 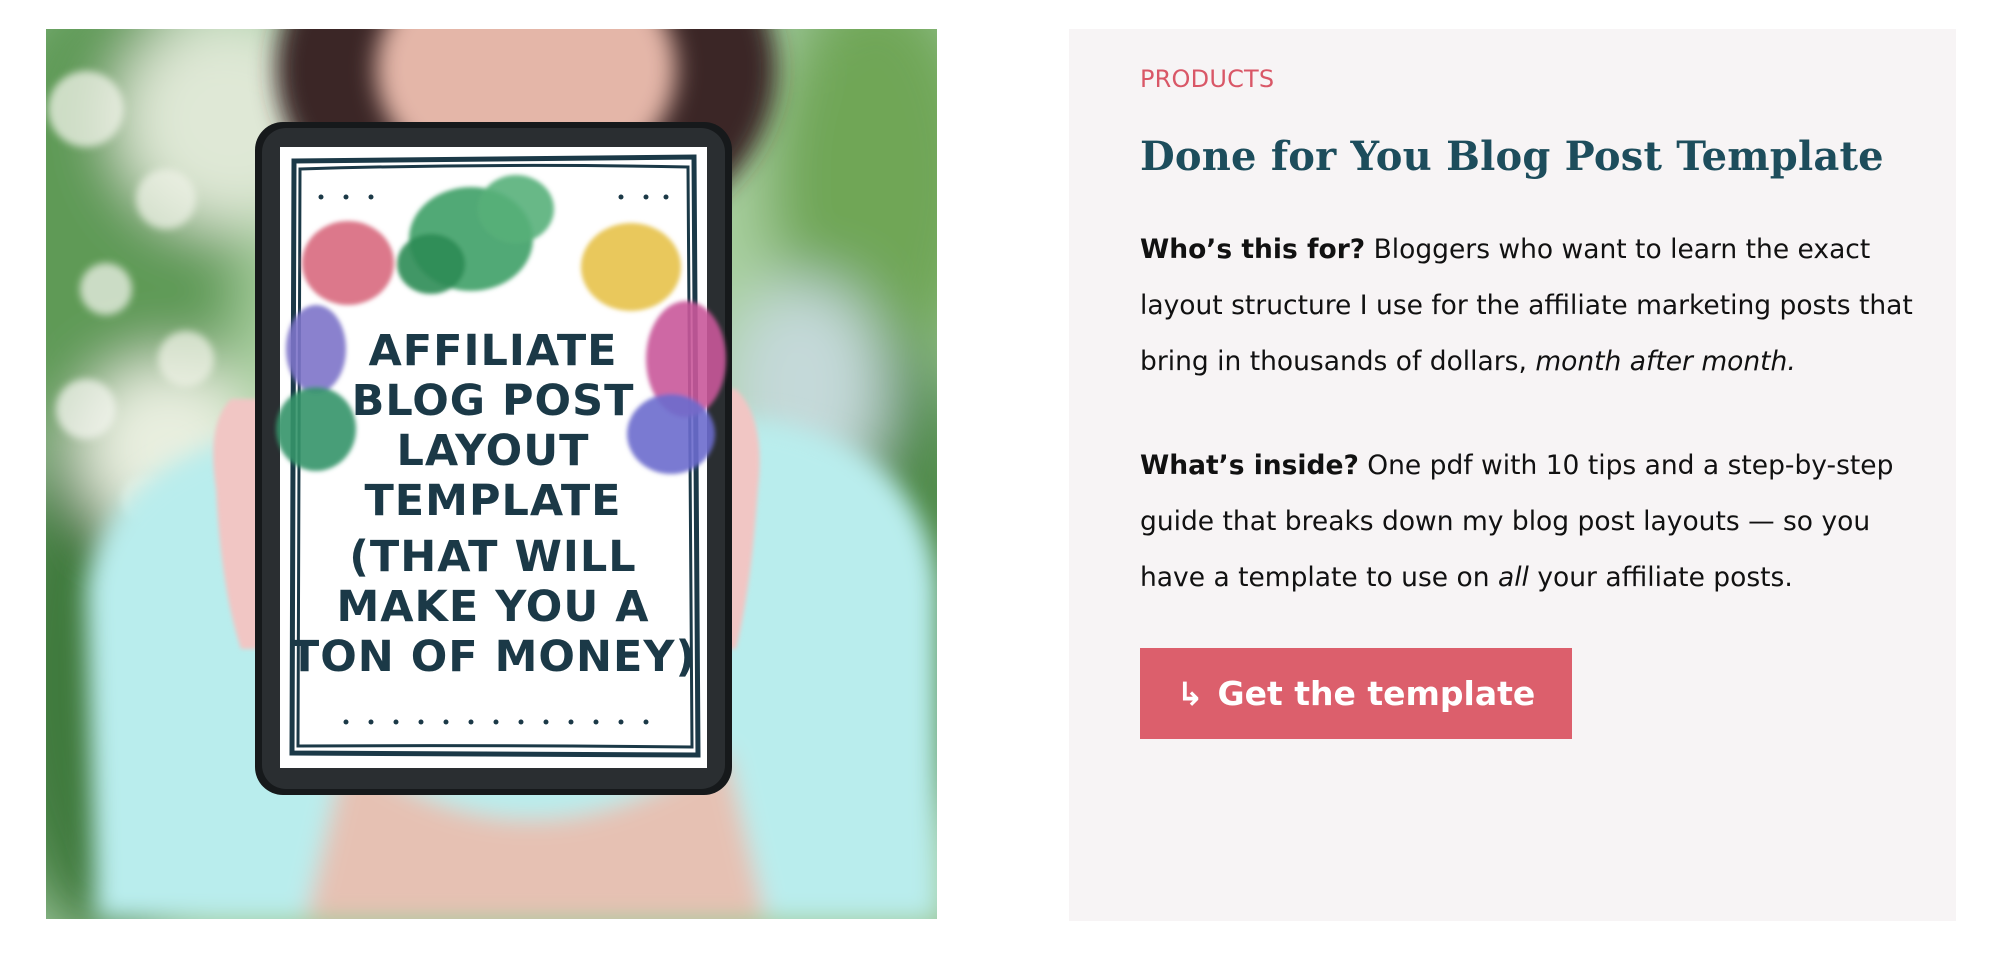 What do you see at coordinates (1207, 79) in the screenshot?
I see `category-link: PRODUCTS` at bounding box center [1207, 79].